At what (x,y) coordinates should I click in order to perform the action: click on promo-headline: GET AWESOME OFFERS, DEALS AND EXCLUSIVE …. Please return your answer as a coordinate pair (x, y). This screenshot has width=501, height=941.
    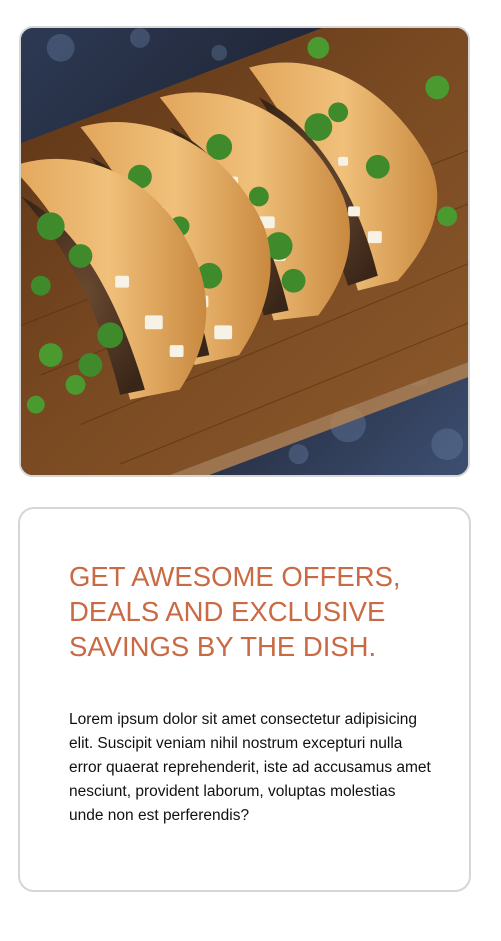
    Looking at the image, I should click on (235, 611).